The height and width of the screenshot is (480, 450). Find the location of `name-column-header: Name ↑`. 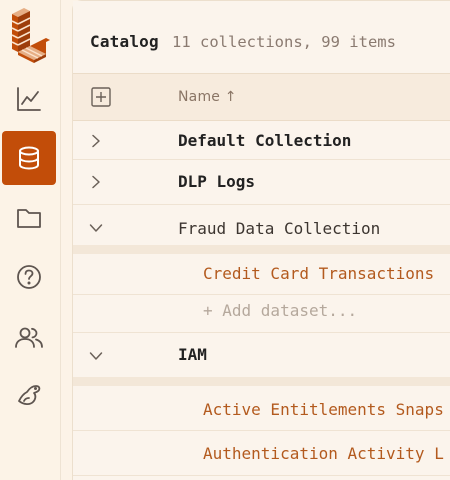

name-column-header: Name ↑ is located at coordinates (207, 97).